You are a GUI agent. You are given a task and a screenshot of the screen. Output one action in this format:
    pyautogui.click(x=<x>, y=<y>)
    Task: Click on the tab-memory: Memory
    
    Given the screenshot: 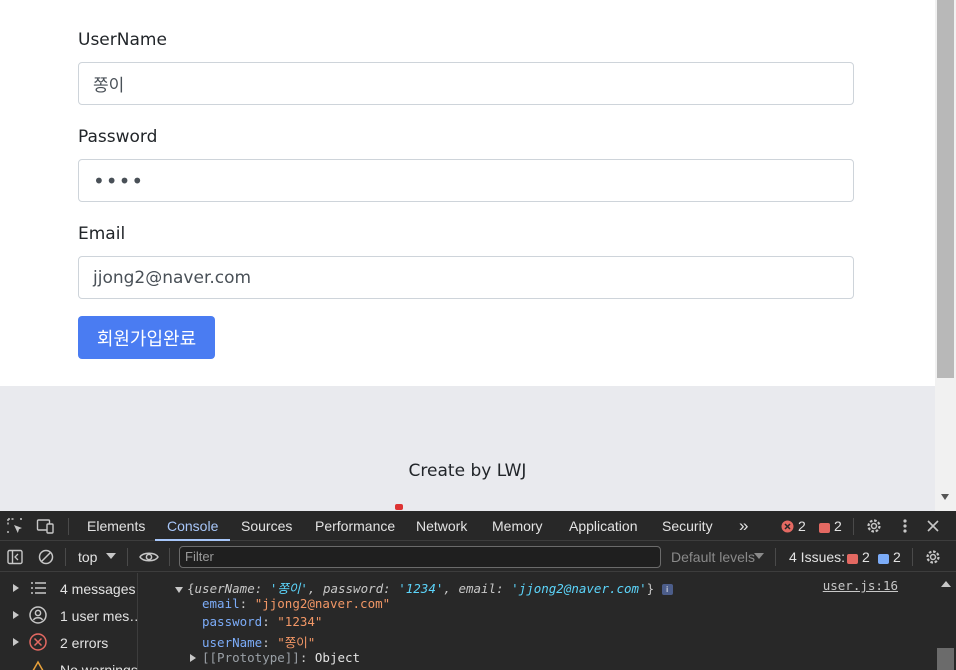 What is the action you would take?
    pyautogui.click(x=517, y=526)
    